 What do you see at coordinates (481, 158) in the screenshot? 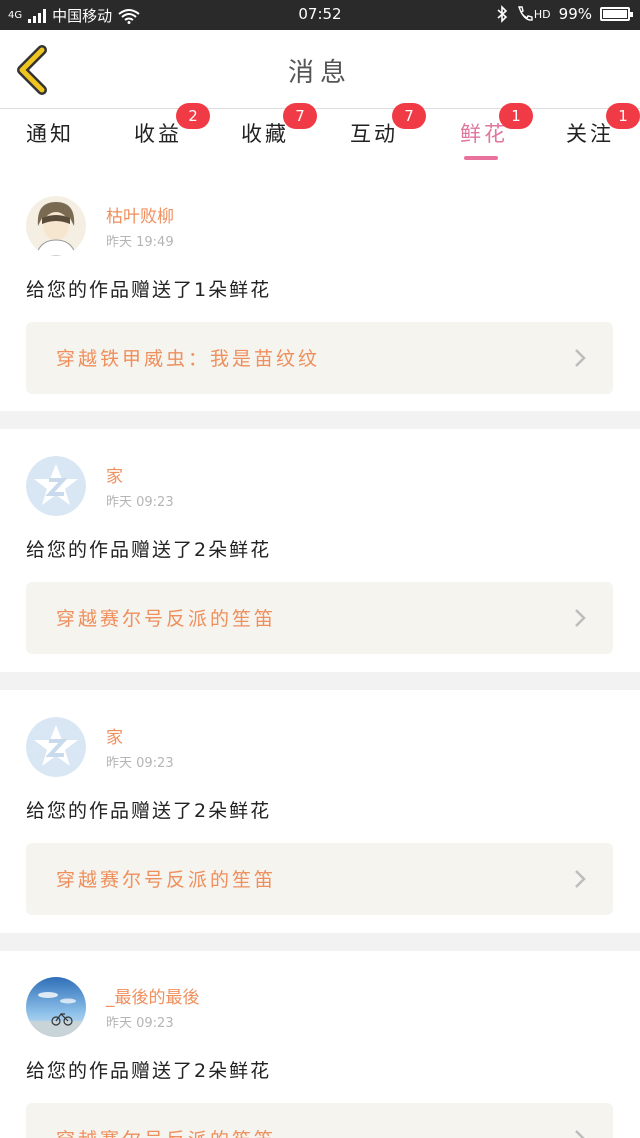
I see `active-tab-indicator` at bounding box center [481, 158].